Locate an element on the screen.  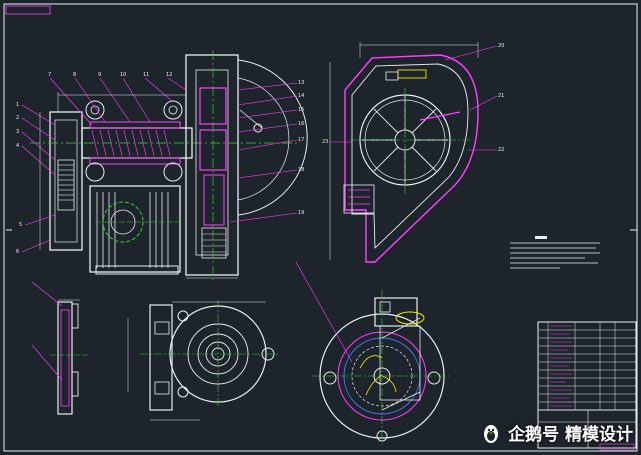
bottom-right-impeller-view is located at coordinates (373, 353).